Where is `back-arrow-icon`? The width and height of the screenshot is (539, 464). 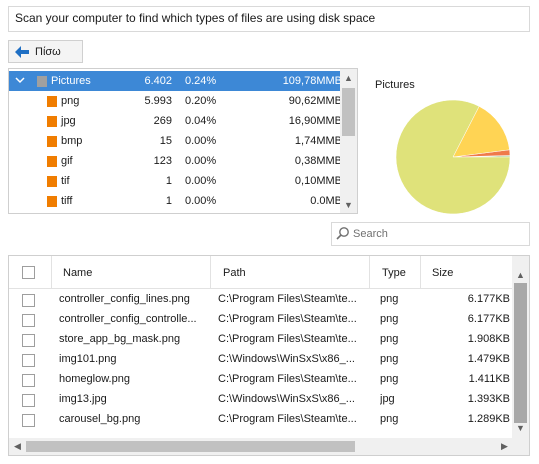 back-arrow-icon is located at coordinates (22, 51).